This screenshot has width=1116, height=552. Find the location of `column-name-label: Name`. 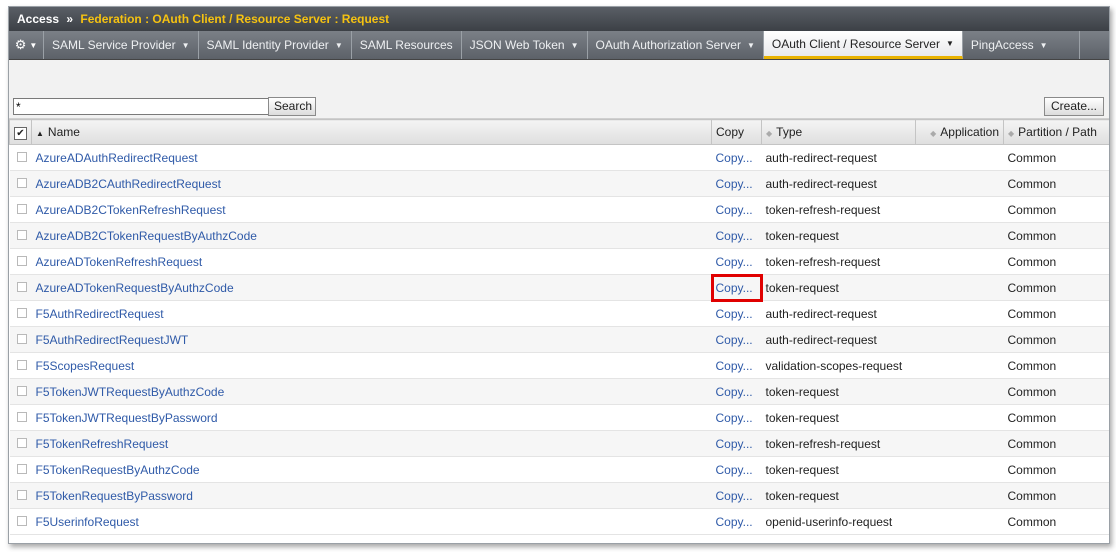

column-name-label: Name is located at coordinates (63, 132).